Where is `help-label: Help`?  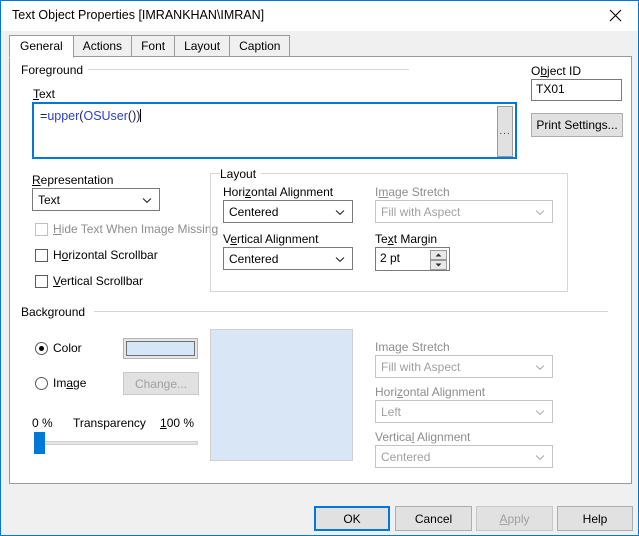
help-label: Help is located at coordinates (595, 518).